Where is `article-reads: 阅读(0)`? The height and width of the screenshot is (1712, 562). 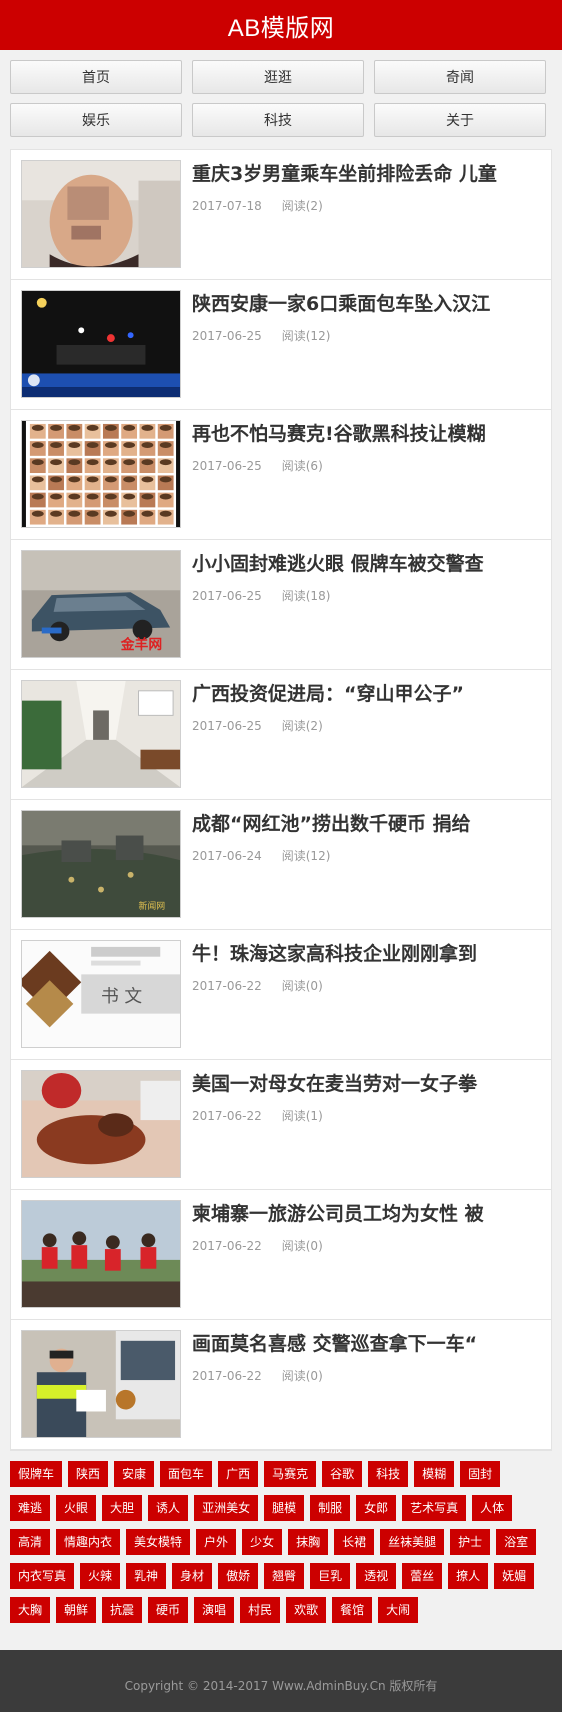
article-reads: 阅读(0) is located at coordinates (302, 1376).